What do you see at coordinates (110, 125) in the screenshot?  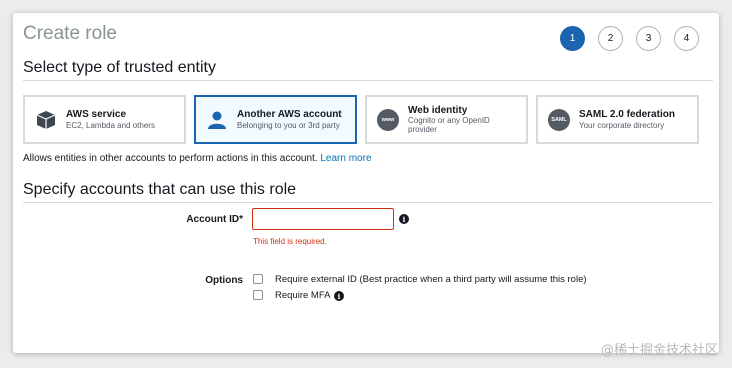 I see `entity-description: EC2, Lambda and others` at bounding box center [110, 125].